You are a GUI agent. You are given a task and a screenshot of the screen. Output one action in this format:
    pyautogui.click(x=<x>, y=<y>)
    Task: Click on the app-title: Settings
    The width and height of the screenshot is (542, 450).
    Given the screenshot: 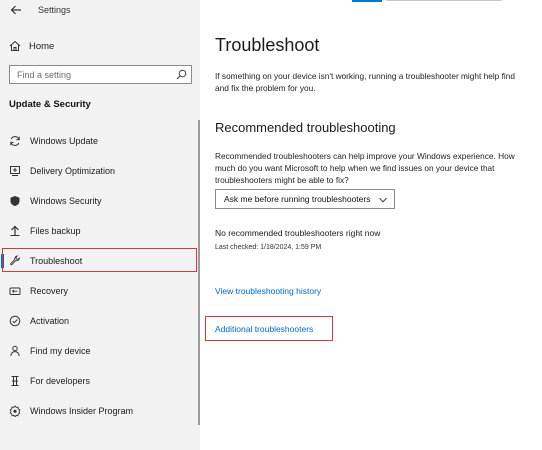 What is the action you would take?
    pyautogui.click(x=54, y=10)
    